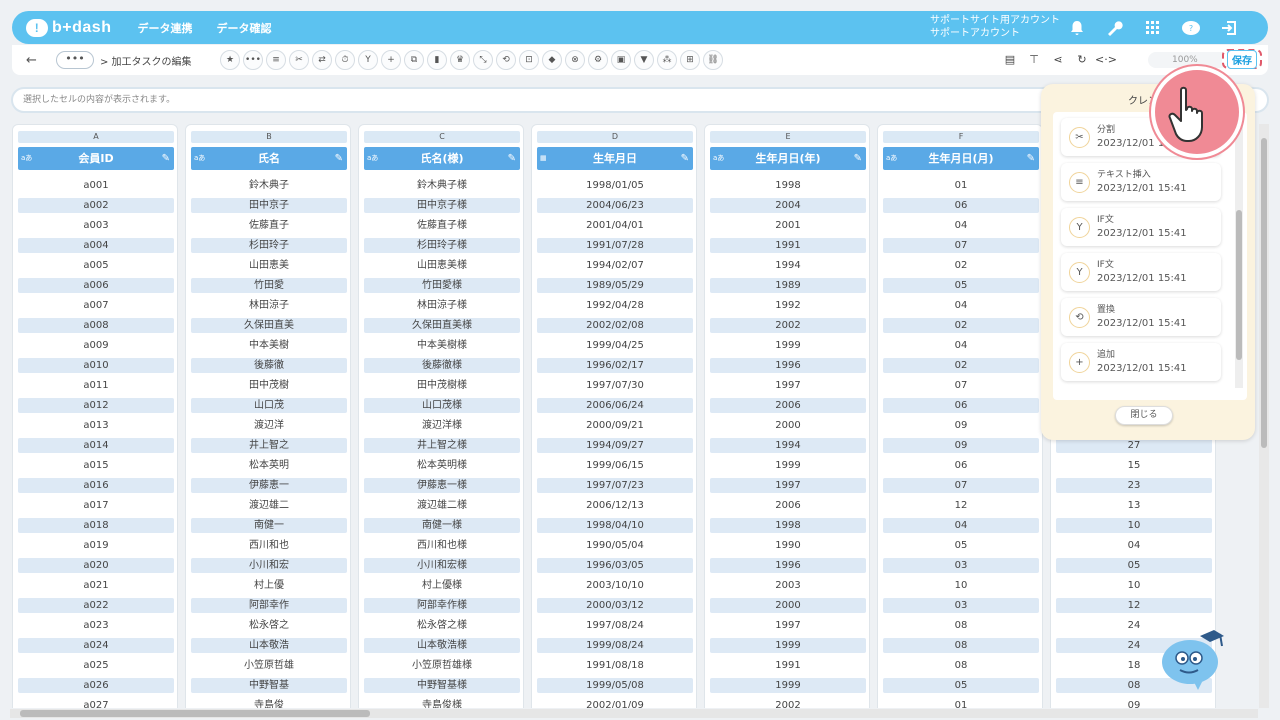  I want to click on crown-icon: ♛, so click(460, 60).